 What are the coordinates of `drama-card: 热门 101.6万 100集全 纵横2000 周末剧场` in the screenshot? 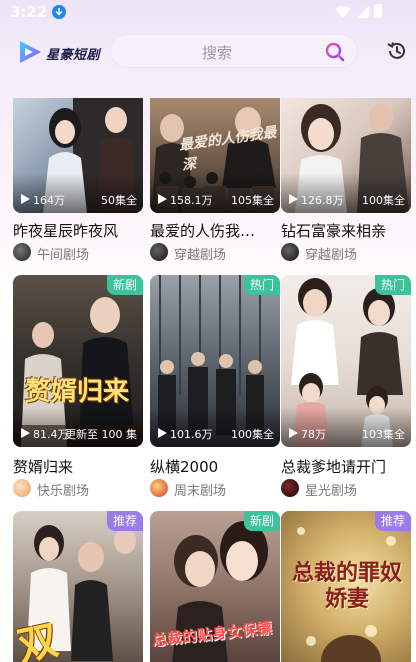 It's located at (215, 387).